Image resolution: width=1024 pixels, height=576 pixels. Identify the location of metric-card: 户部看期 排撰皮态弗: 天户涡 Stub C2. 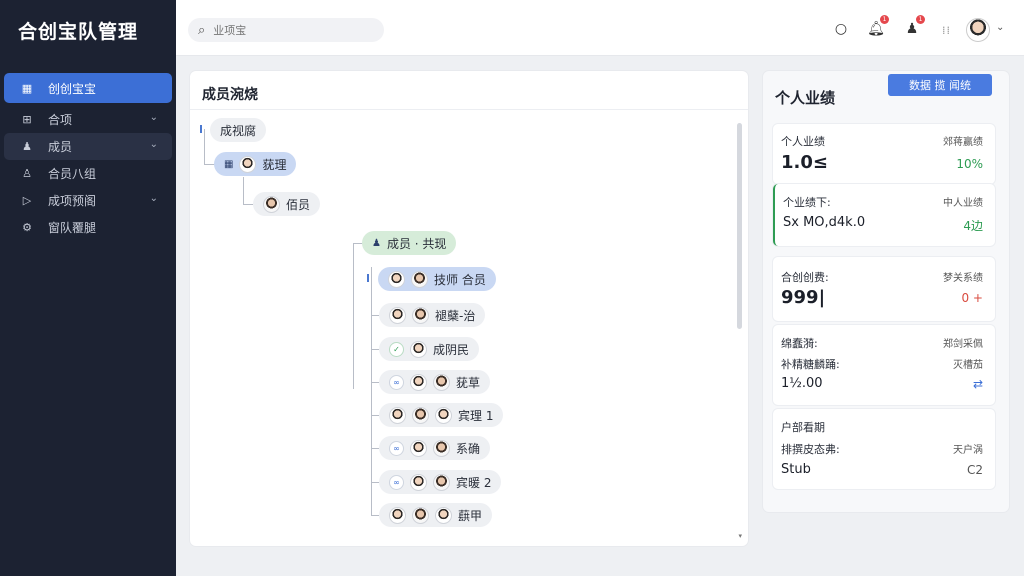
(884, 449).